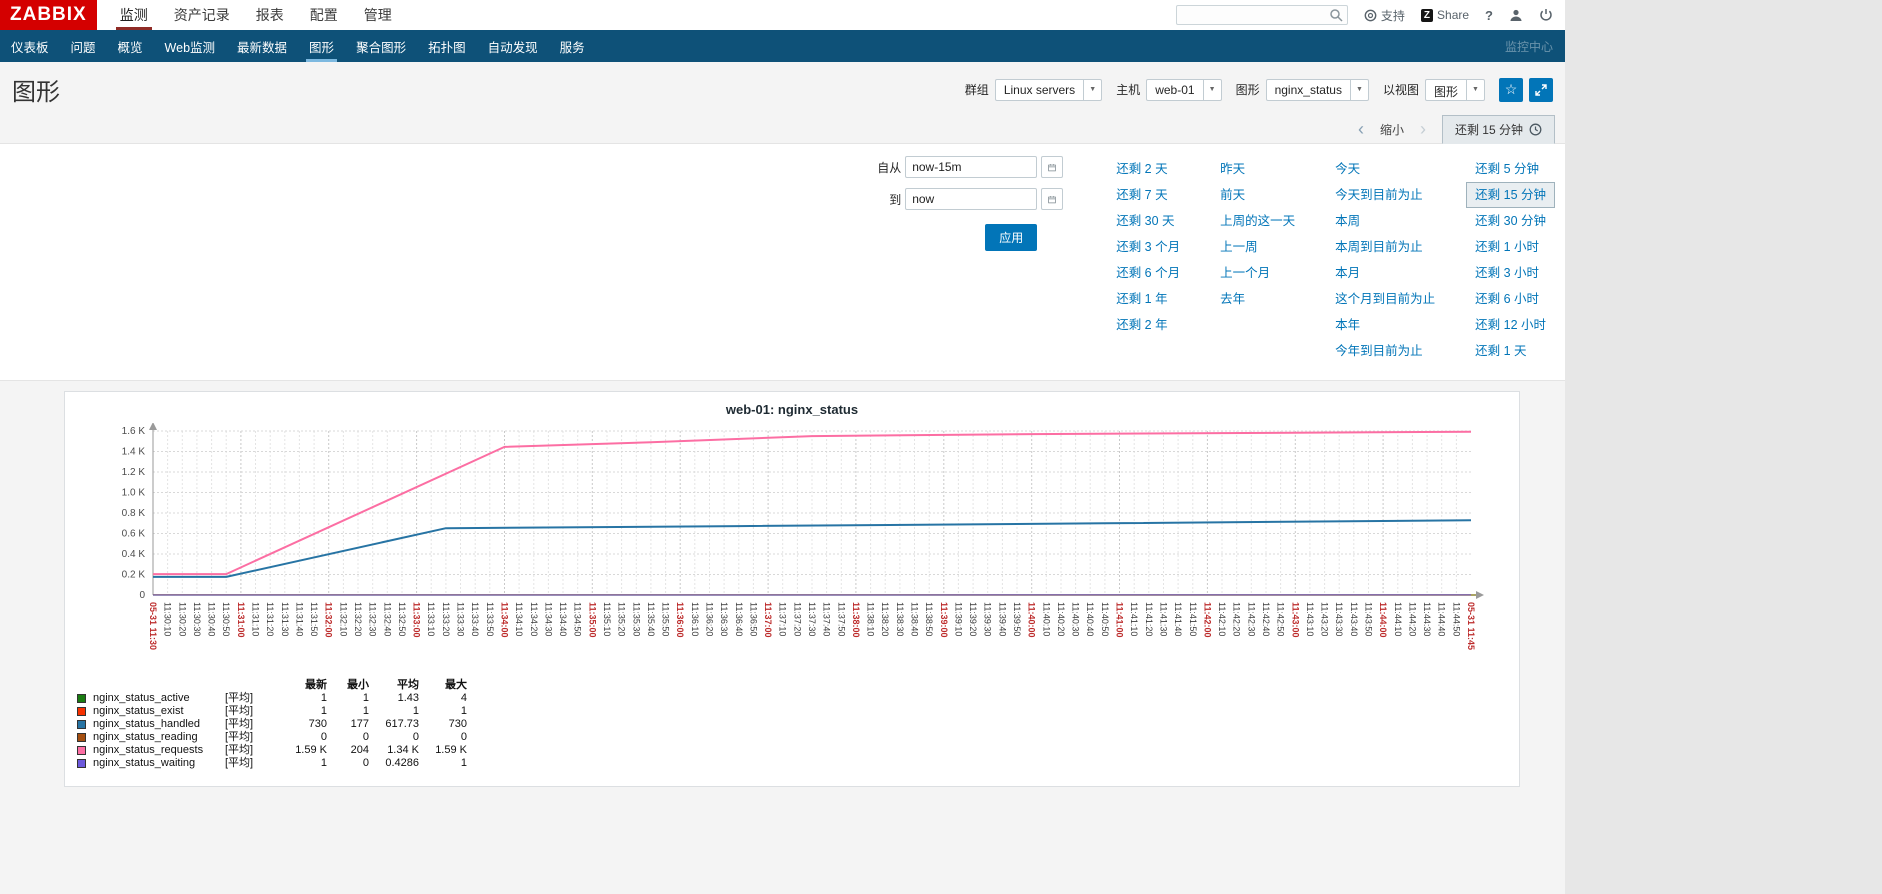 This screenshot has height=894, width=1882. I want to click on support-icon, so click(1370, 15).